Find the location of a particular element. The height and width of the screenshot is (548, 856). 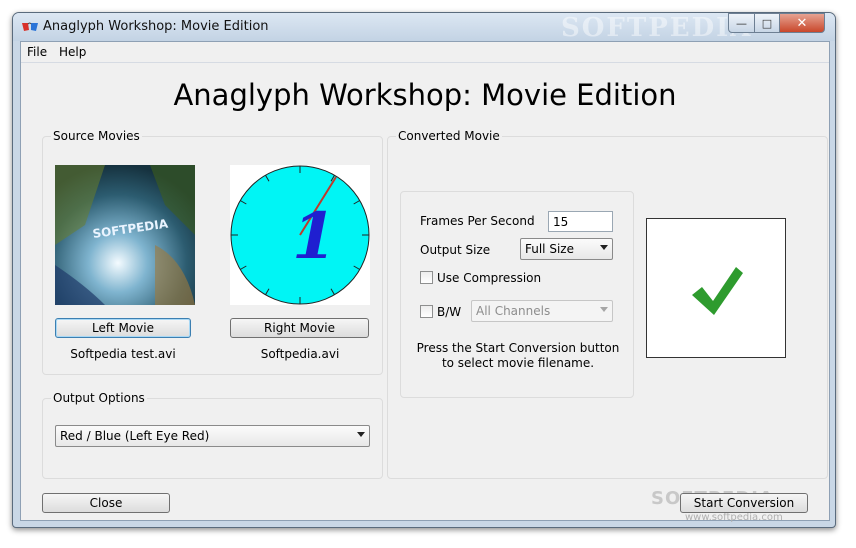

checkmark-icon is located at coordinates (717, 291).